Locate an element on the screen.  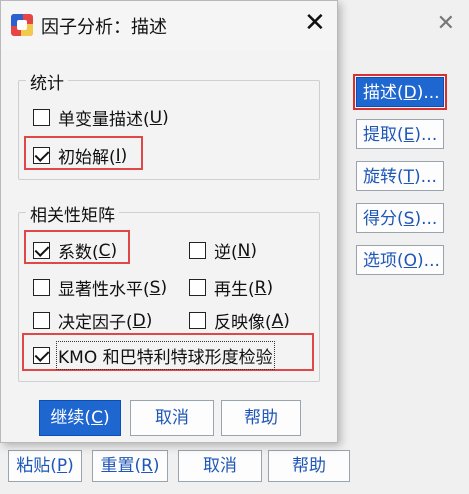
cancel-button: 取消 is located at coordinates (172, 418).